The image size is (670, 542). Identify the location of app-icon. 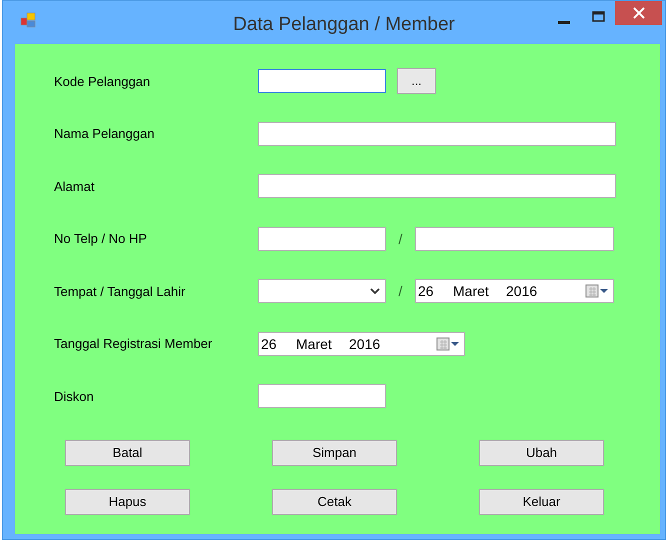
(28, 20).